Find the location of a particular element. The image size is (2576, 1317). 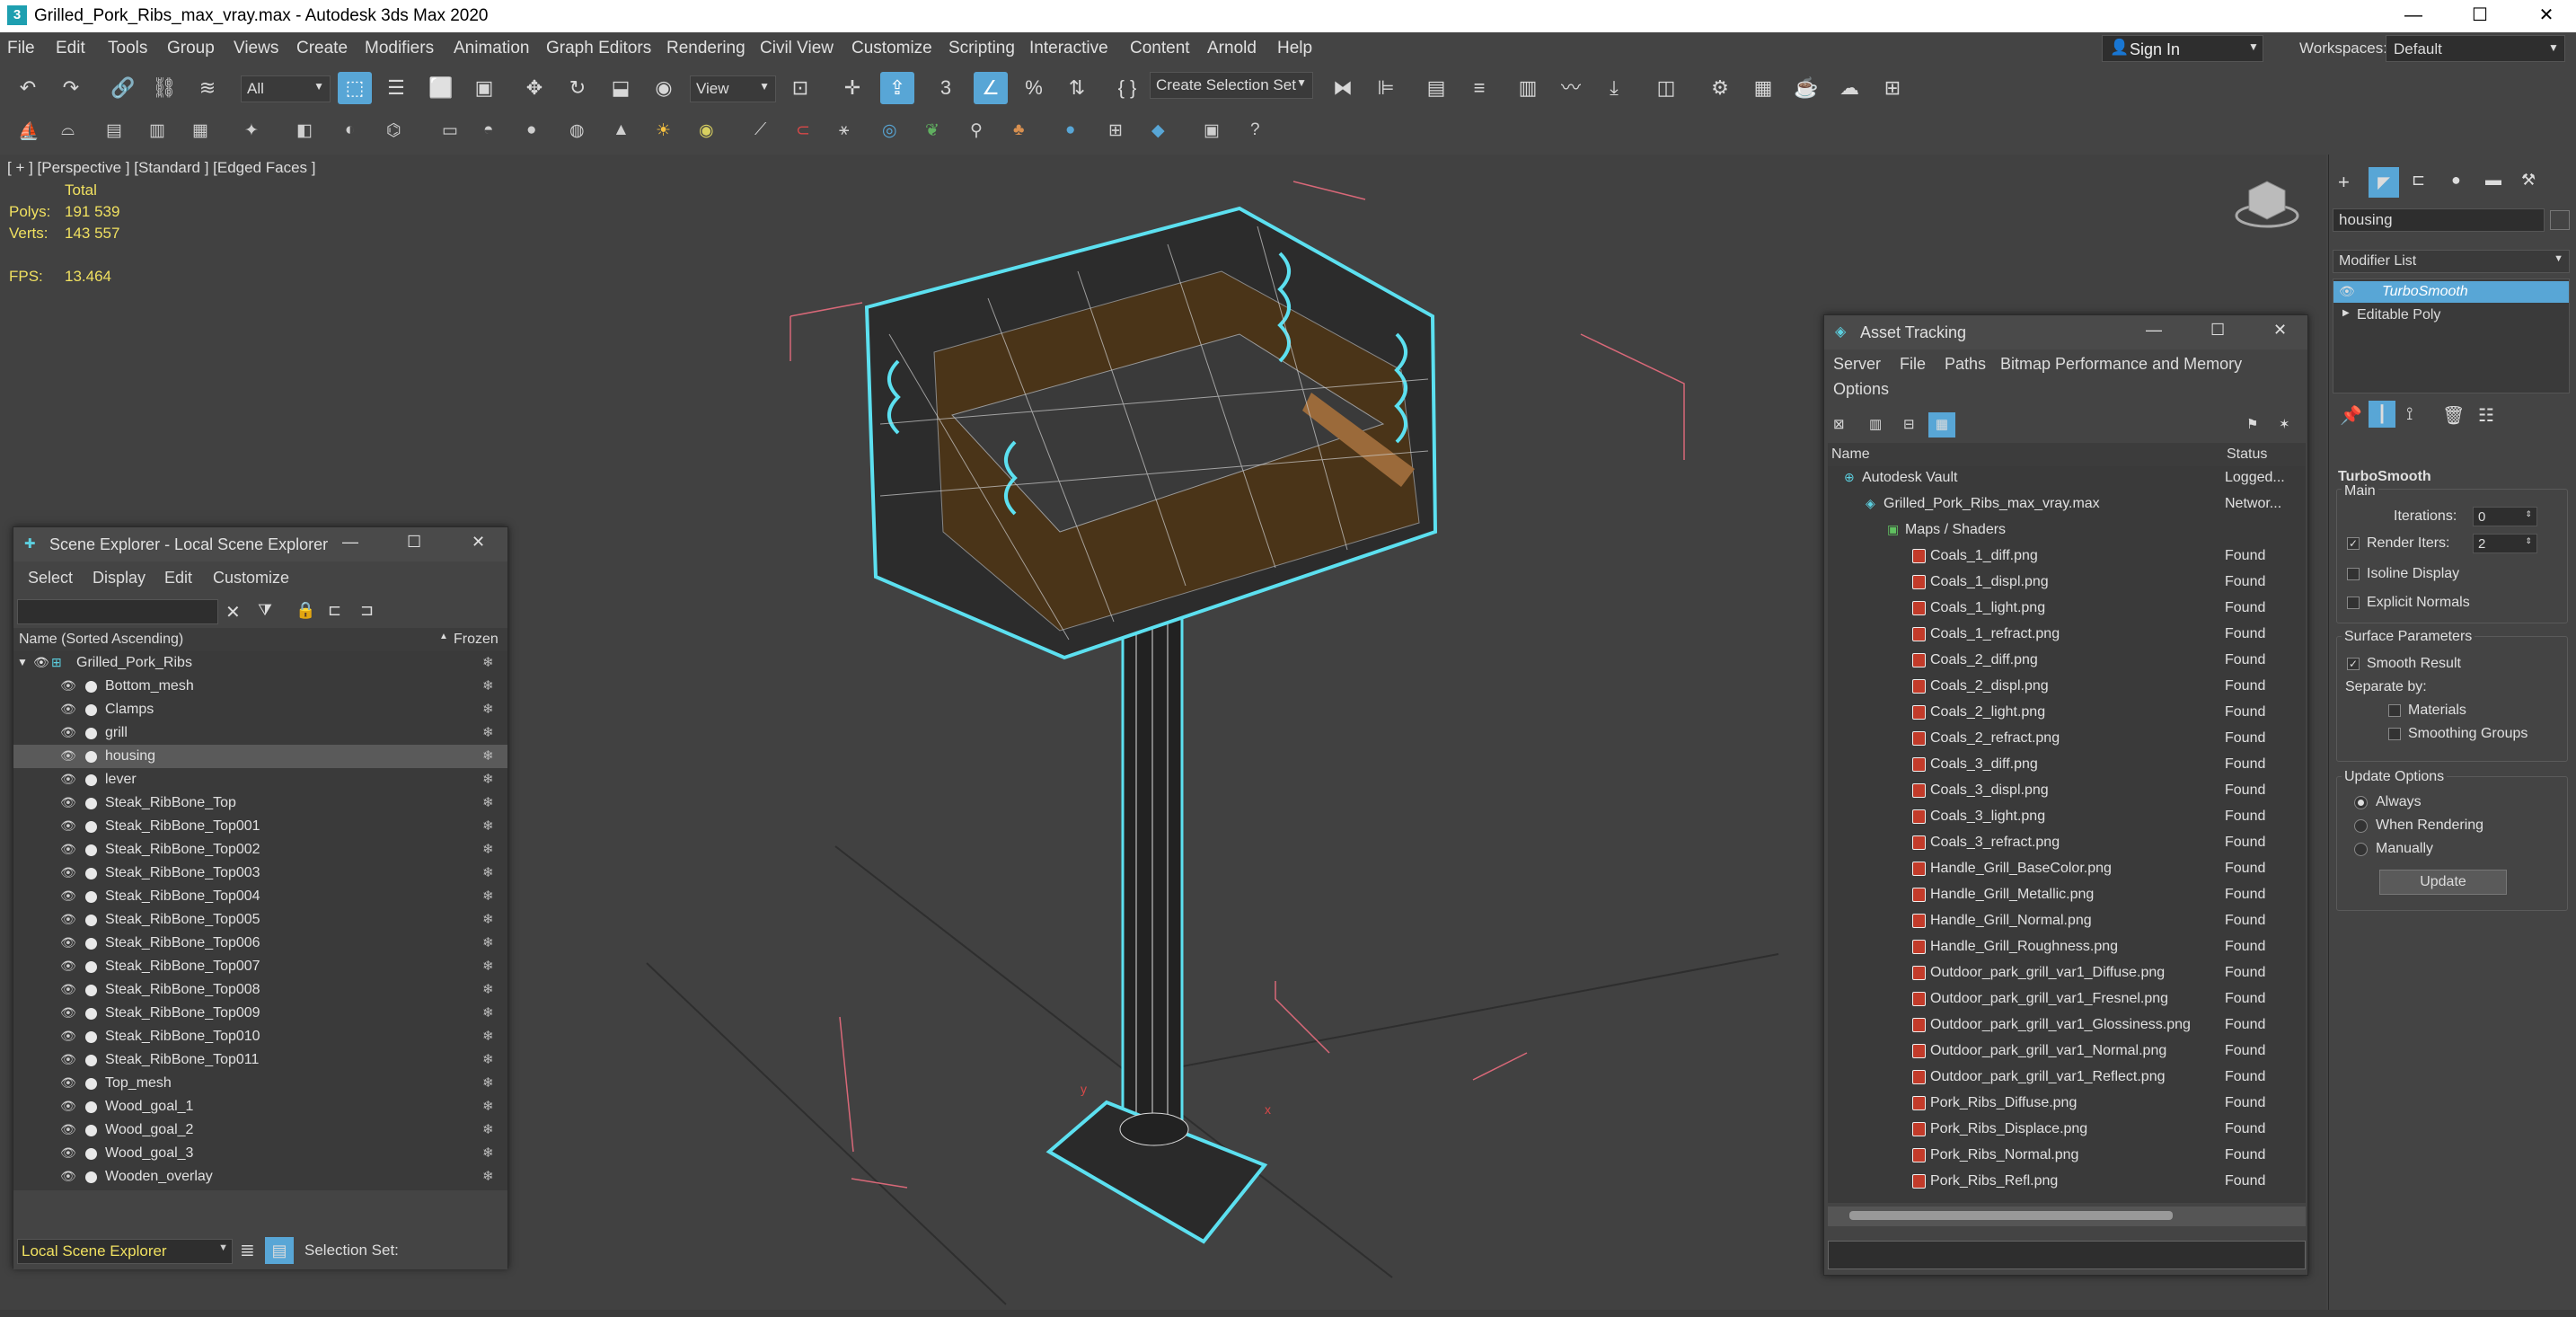

pin-stack-icon: 📌 is located at coordinates (2351, 416).